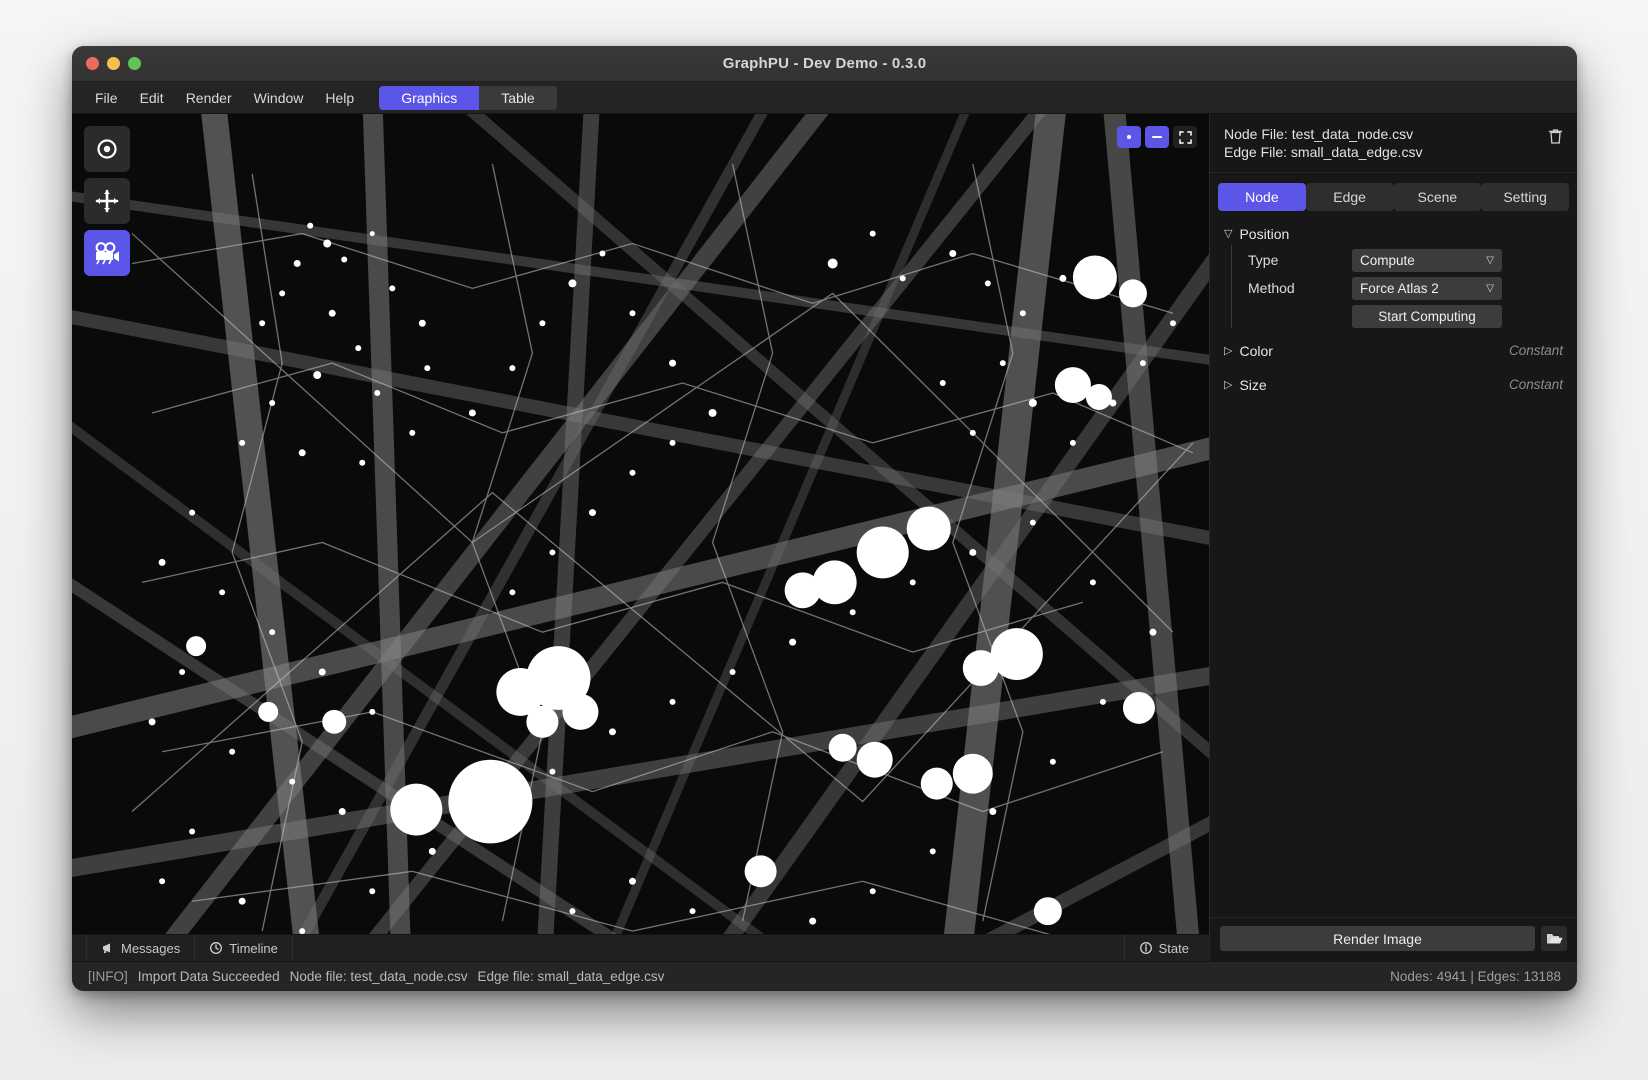 The height and width of the screenshot is (1080, 1648). Describe the element at coordinates (1393, 656) in the screenshot. I see `panel-spacer` at that location.